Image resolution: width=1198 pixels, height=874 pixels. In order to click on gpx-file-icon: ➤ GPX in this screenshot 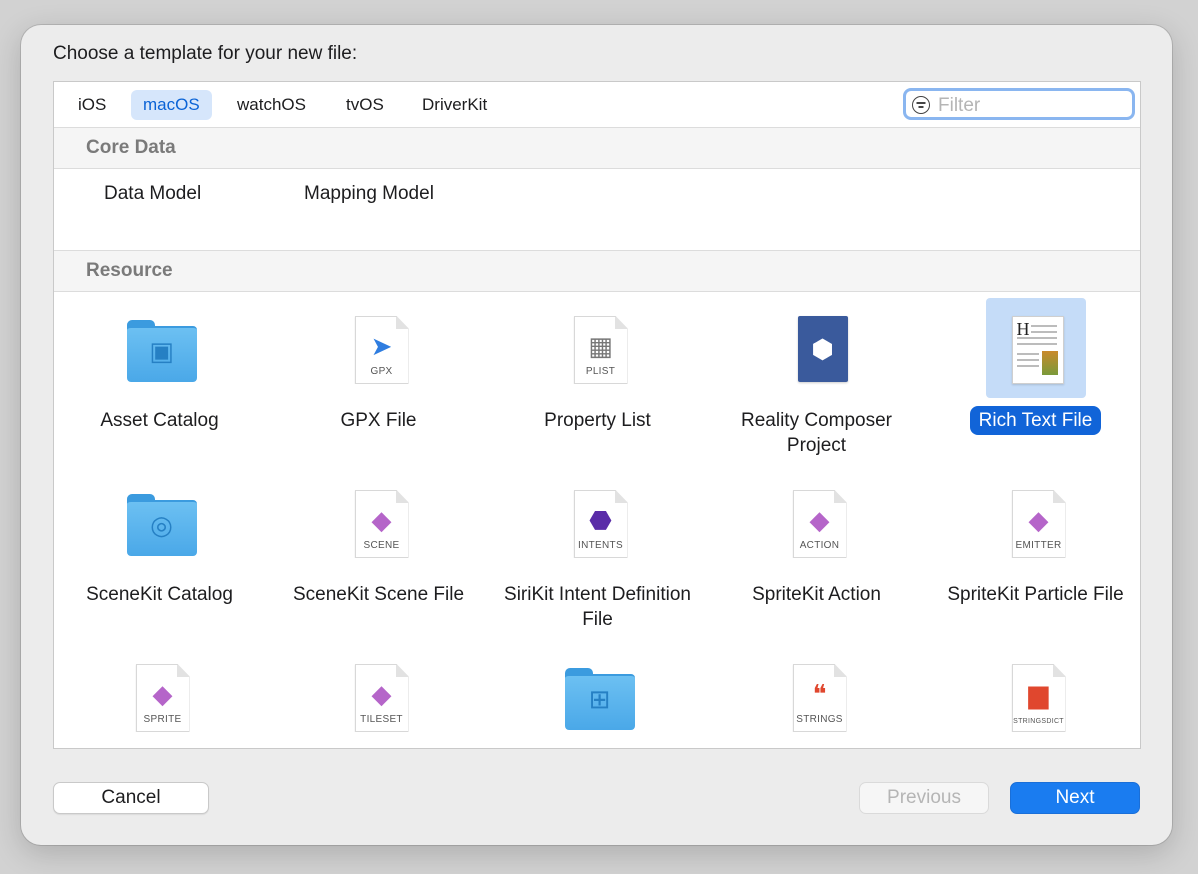, I will do `click(381, 350)`.